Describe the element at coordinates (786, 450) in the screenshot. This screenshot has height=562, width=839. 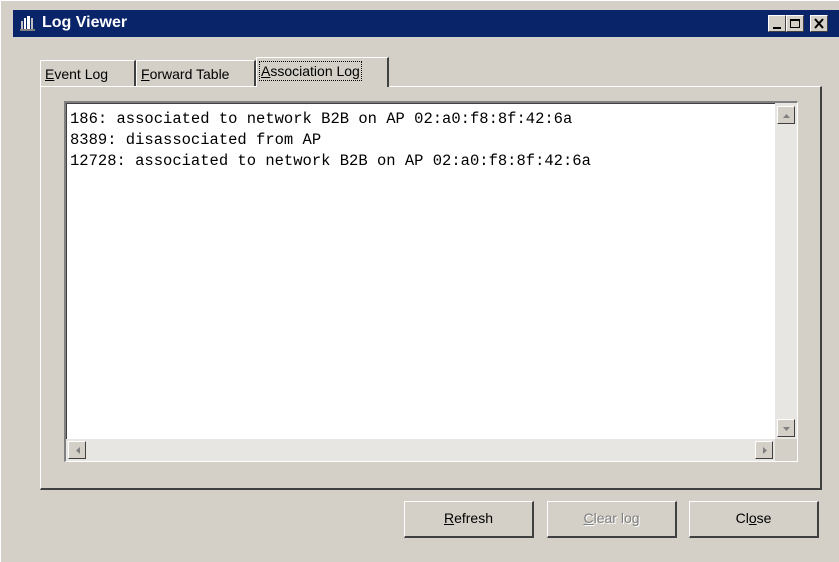
I see `scrollbar-corner` at that location.